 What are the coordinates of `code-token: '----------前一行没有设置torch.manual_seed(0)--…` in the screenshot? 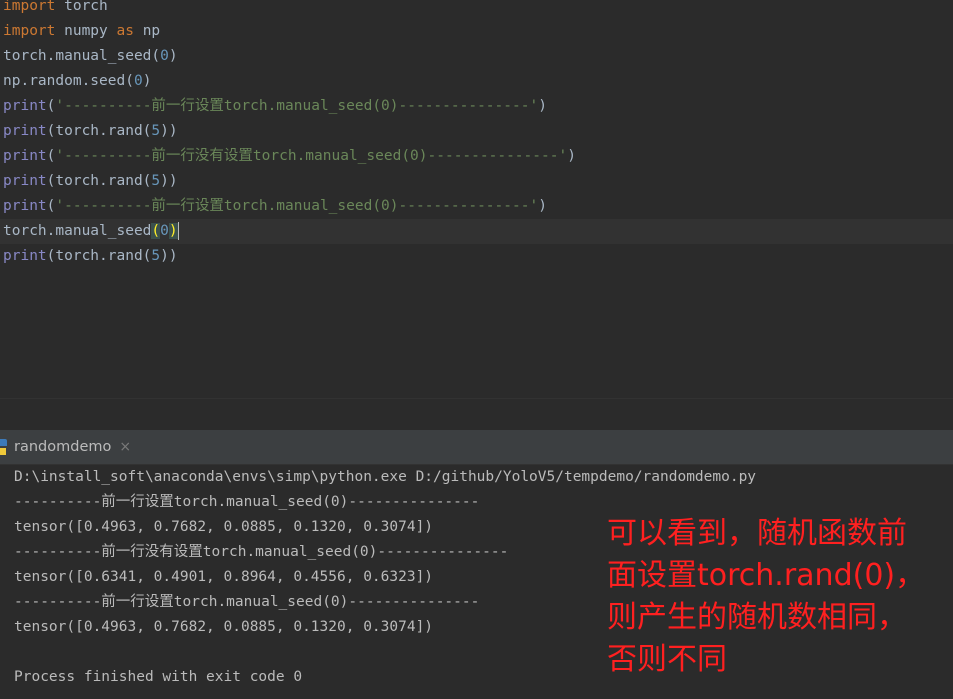 It's located at (311, 156).